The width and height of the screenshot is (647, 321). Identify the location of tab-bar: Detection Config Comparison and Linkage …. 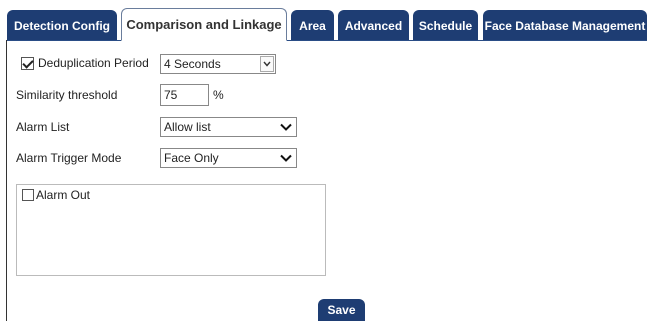
(323, 20).